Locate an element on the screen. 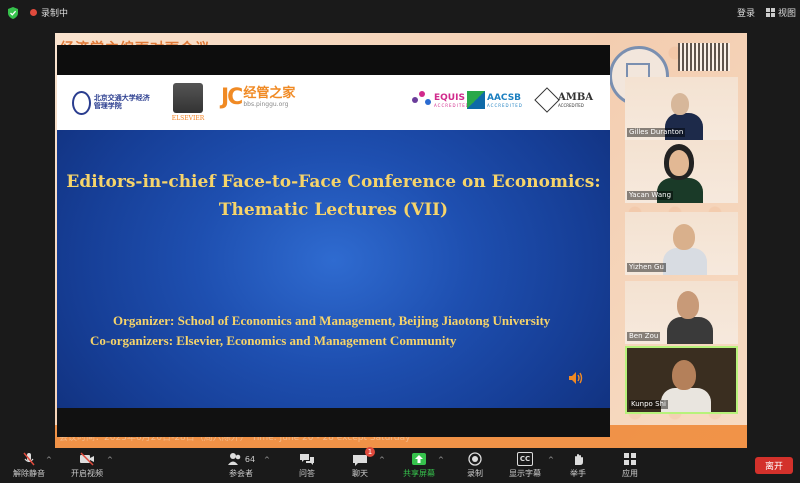 The width and height of the screenshot is (800, 483). participant-name: Yacan Wang is located at coordinates (650, 195).